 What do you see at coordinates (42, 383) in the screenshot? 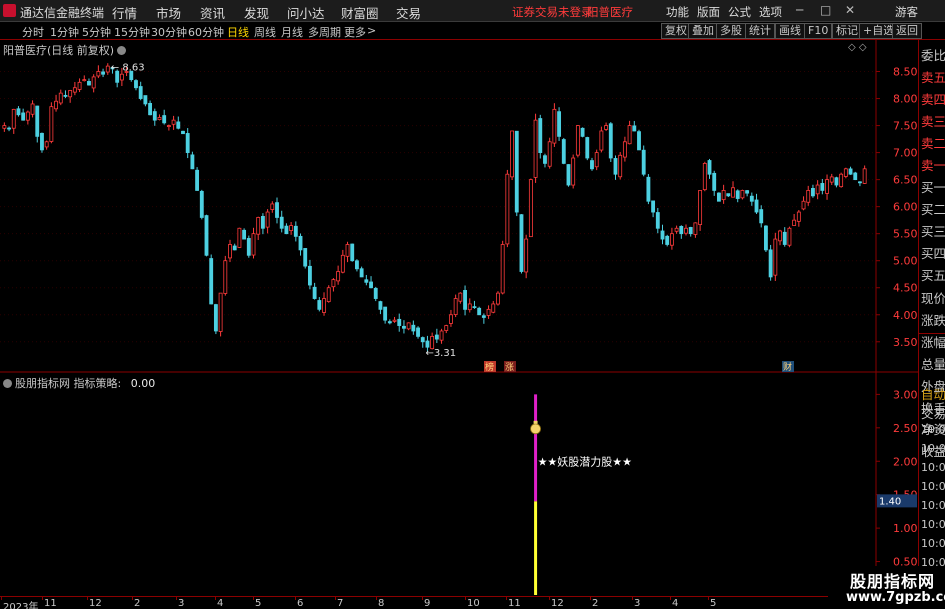
I see `indicator-name: 股朋指标网` at bounding box center [42, 383].